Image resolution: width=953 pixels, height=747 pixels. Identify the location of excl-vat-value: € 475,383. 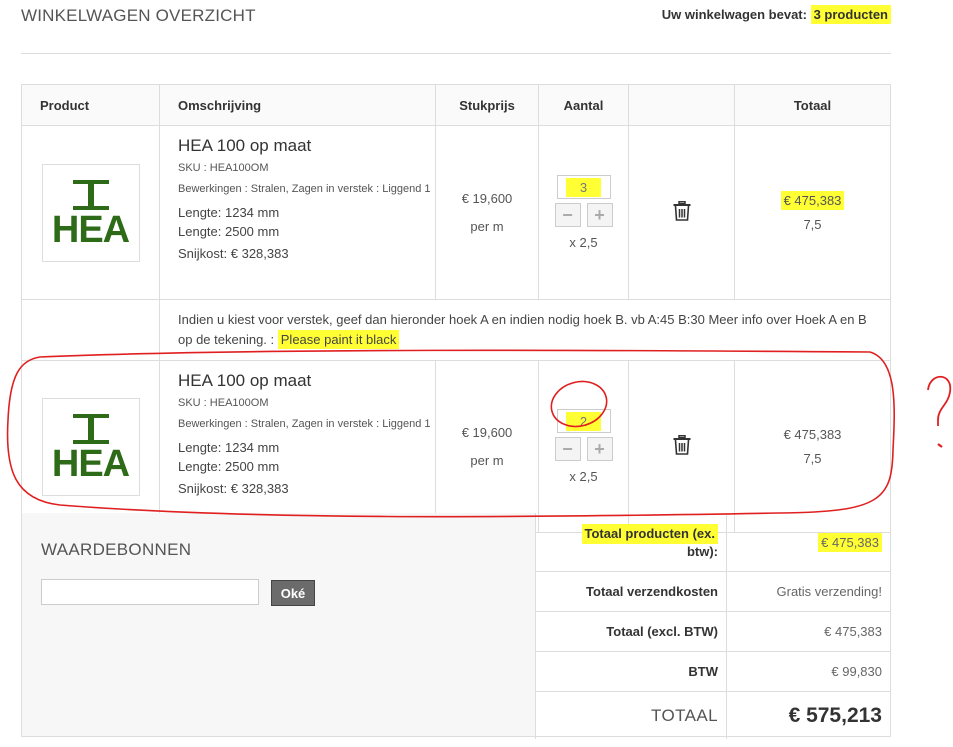
(853, 631).